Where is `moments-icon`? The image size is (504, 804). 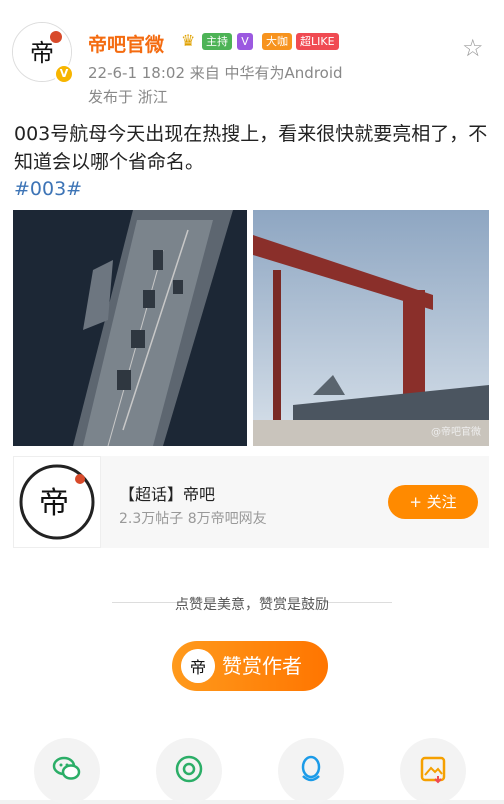
moments-icon is located at coordinates (189, 769).